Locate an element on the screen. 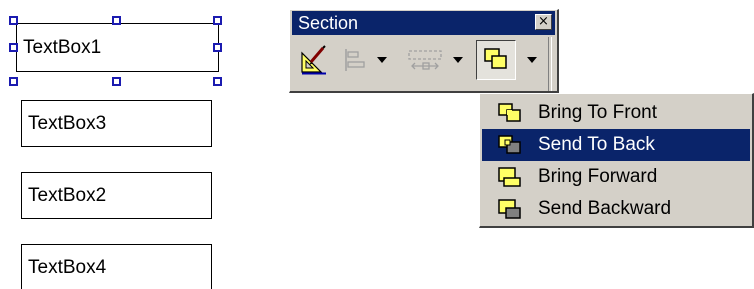  resize-handle-bottom is located at coordinates (116, 81).